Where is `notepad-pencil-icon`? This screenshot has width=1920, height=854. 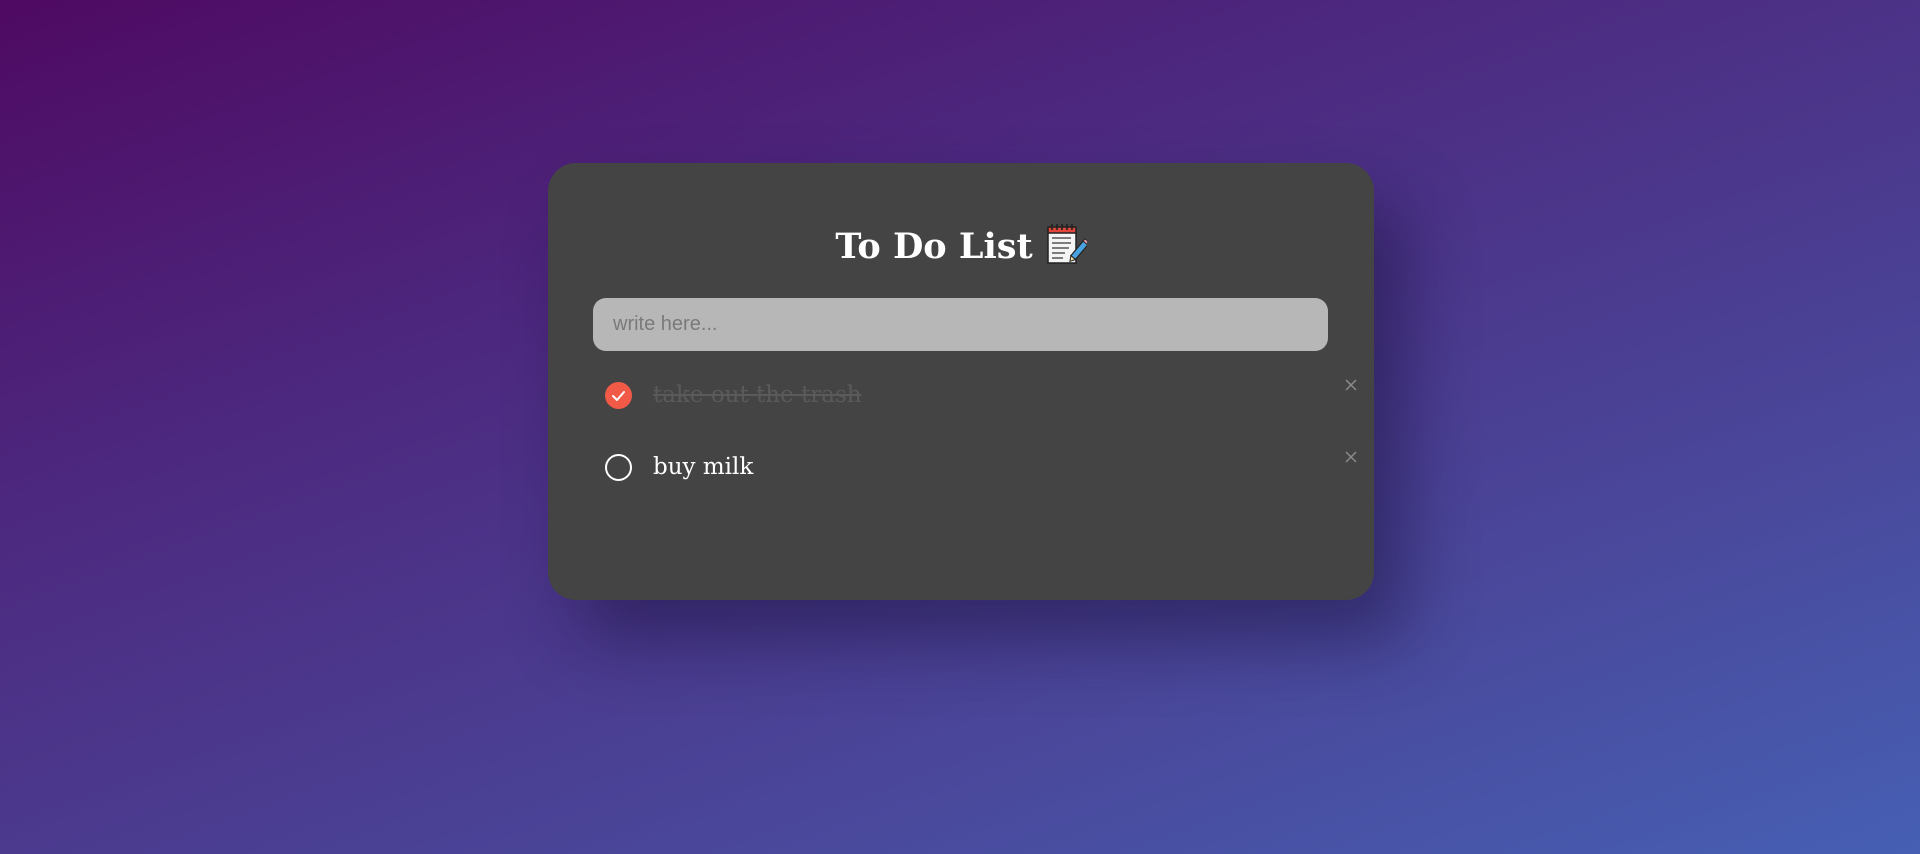 notepad-pencil-icon is located at coordinates (1067, 245).